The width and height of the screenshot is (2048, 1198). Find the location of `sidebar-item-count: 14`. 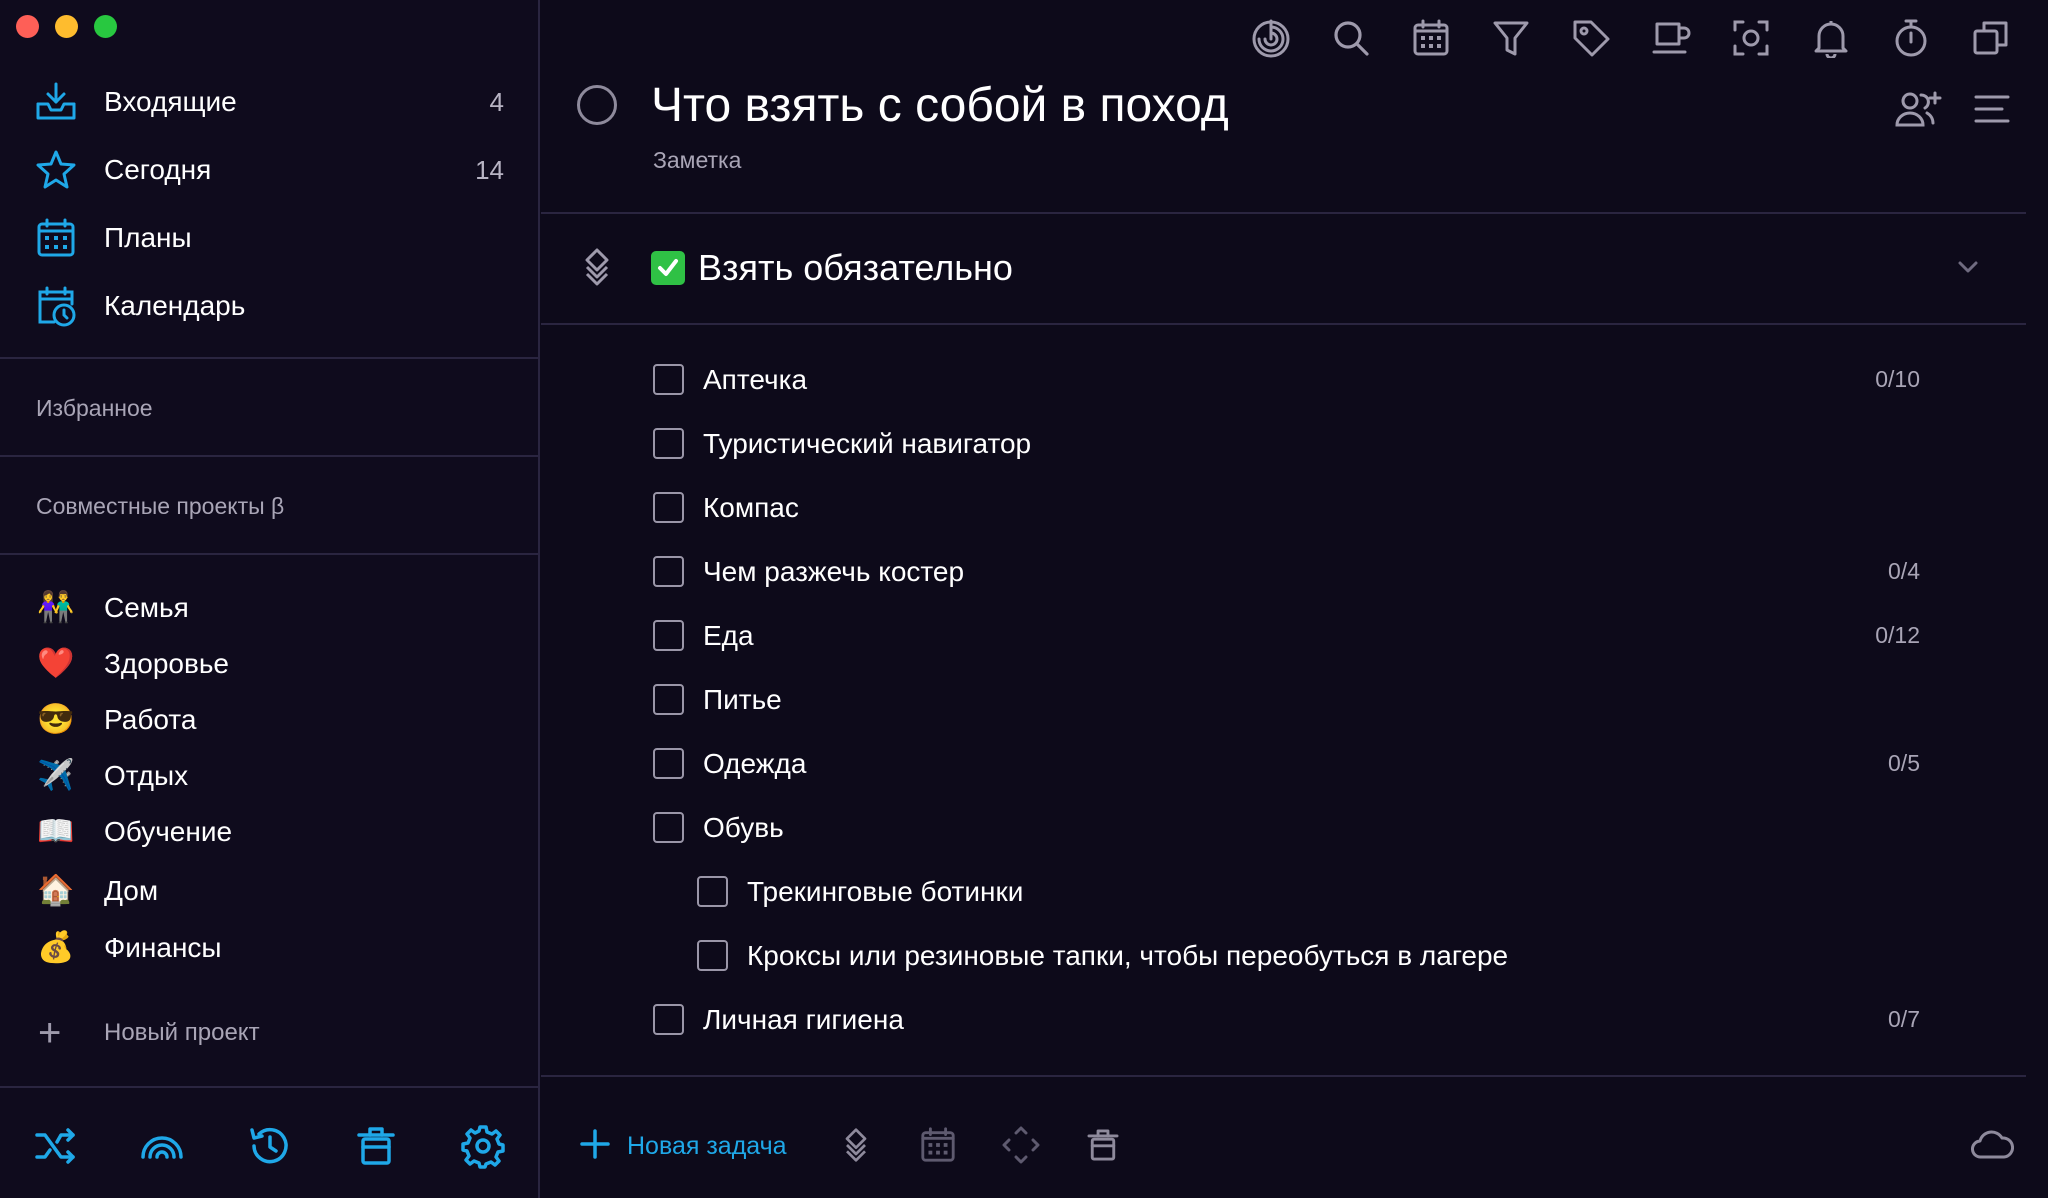

sidebar-item-count: 14 is located at coordinates (489, 169).